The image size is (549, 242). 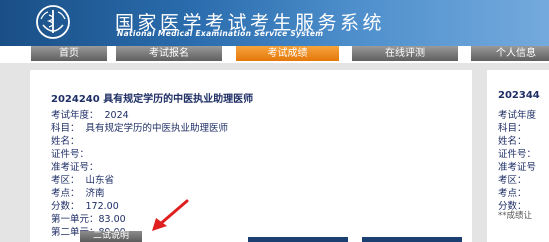 I want to click on medical-emblem-icon, so click(x=53, y=22).